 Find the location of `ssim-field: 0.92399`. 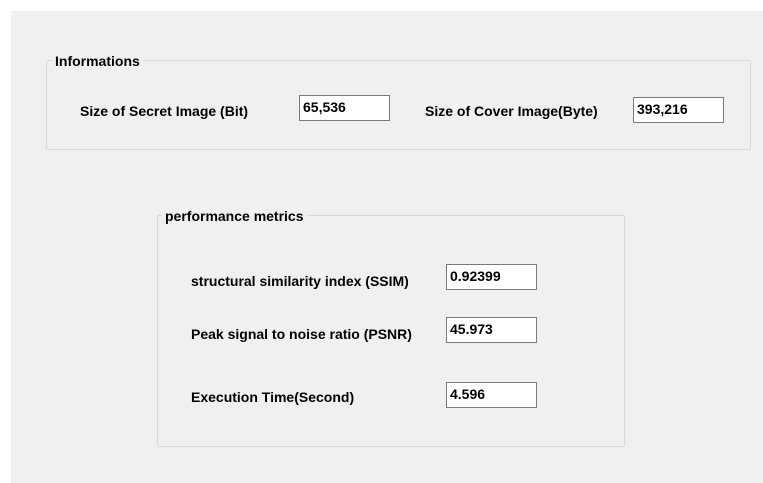

ssim-field: 0.92399 is located at coordinates (491, 277).